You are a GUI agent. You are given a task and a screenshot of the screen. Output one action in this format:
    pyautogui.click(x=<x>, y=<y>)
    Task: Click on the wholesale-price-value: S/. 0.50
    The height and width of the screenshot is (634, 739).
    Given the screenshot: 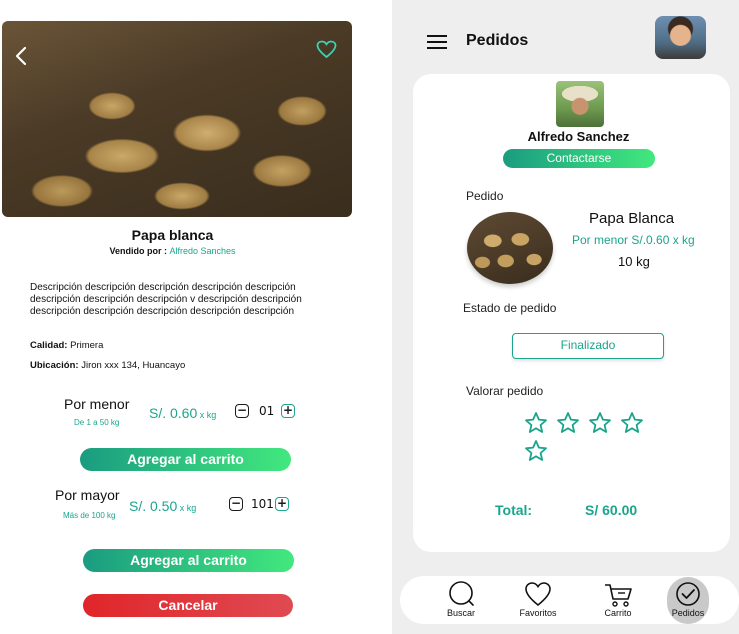 What is the action you would take?
    pyautogui.click(x=153, y=506)
    